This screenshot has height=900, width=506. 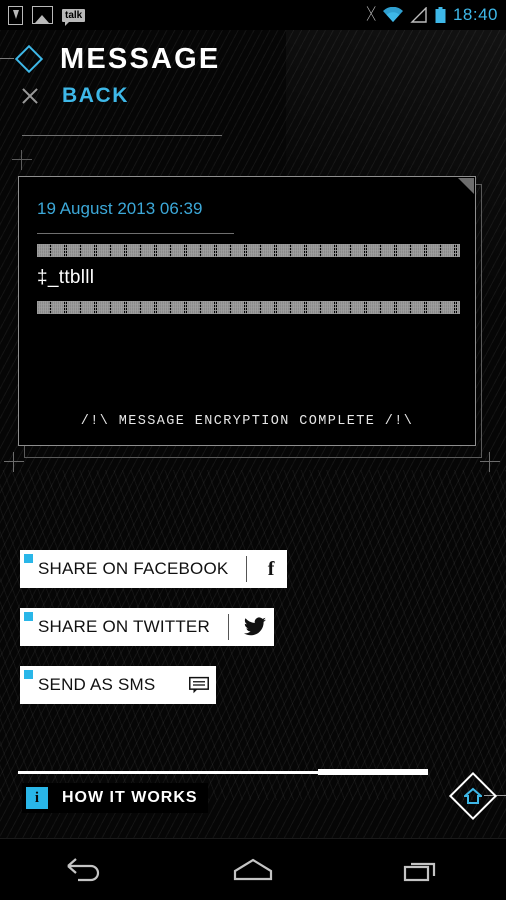 I want to click on nav-back-button, so click(x=84, y=870).